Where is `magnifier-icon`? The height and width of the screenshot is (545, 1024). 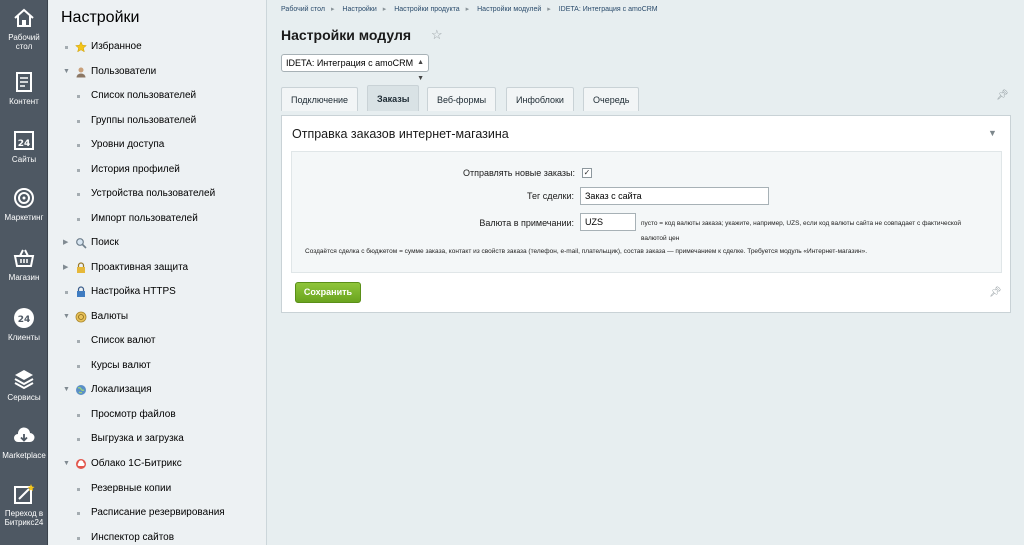 magnifier-icon is located at coordinates (81, 243).